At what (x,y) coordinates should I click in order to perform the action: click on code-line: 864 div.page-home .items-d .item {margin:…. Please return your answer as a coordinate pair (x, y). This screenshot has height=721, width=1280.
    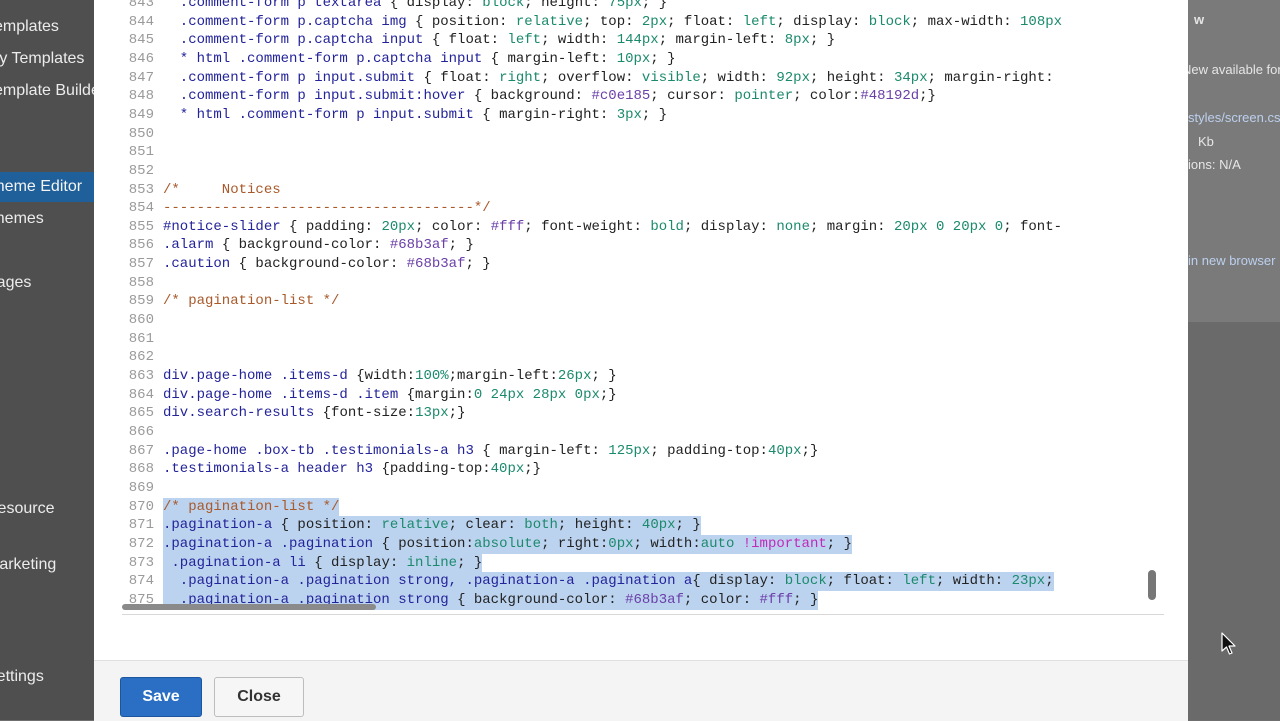
    Looking at the image, I should click on (643, 395).